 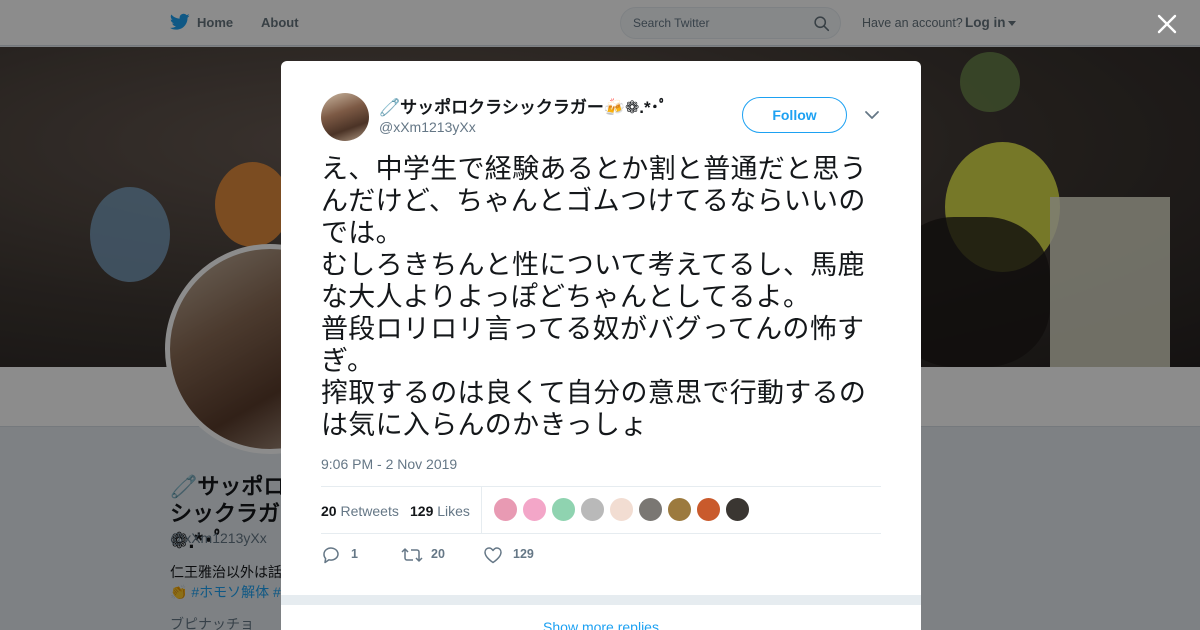 What do you see at coordinates (601, 600) in the screenshot?
I see `replies-separator` at bounding box center [601, 600].